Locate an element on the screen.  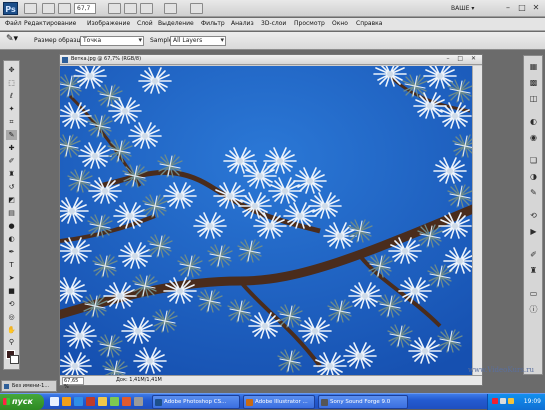
menu-analysis: Анализ is located at coordinates (242, 23).